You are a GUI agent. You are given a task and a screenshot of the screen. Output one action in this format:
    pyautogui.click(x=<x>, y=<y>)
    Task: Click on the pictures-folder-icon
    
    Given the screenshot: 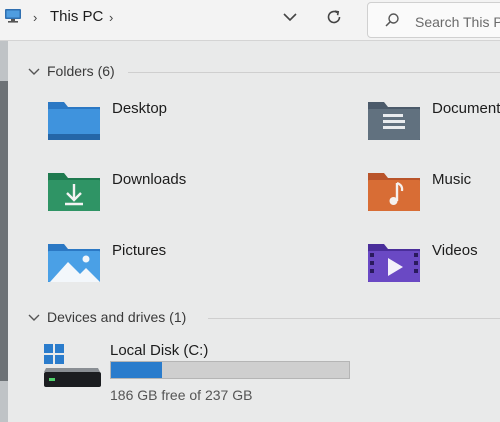 What is the action you would take?
    pyautogui.click(x=74, y=263)
    